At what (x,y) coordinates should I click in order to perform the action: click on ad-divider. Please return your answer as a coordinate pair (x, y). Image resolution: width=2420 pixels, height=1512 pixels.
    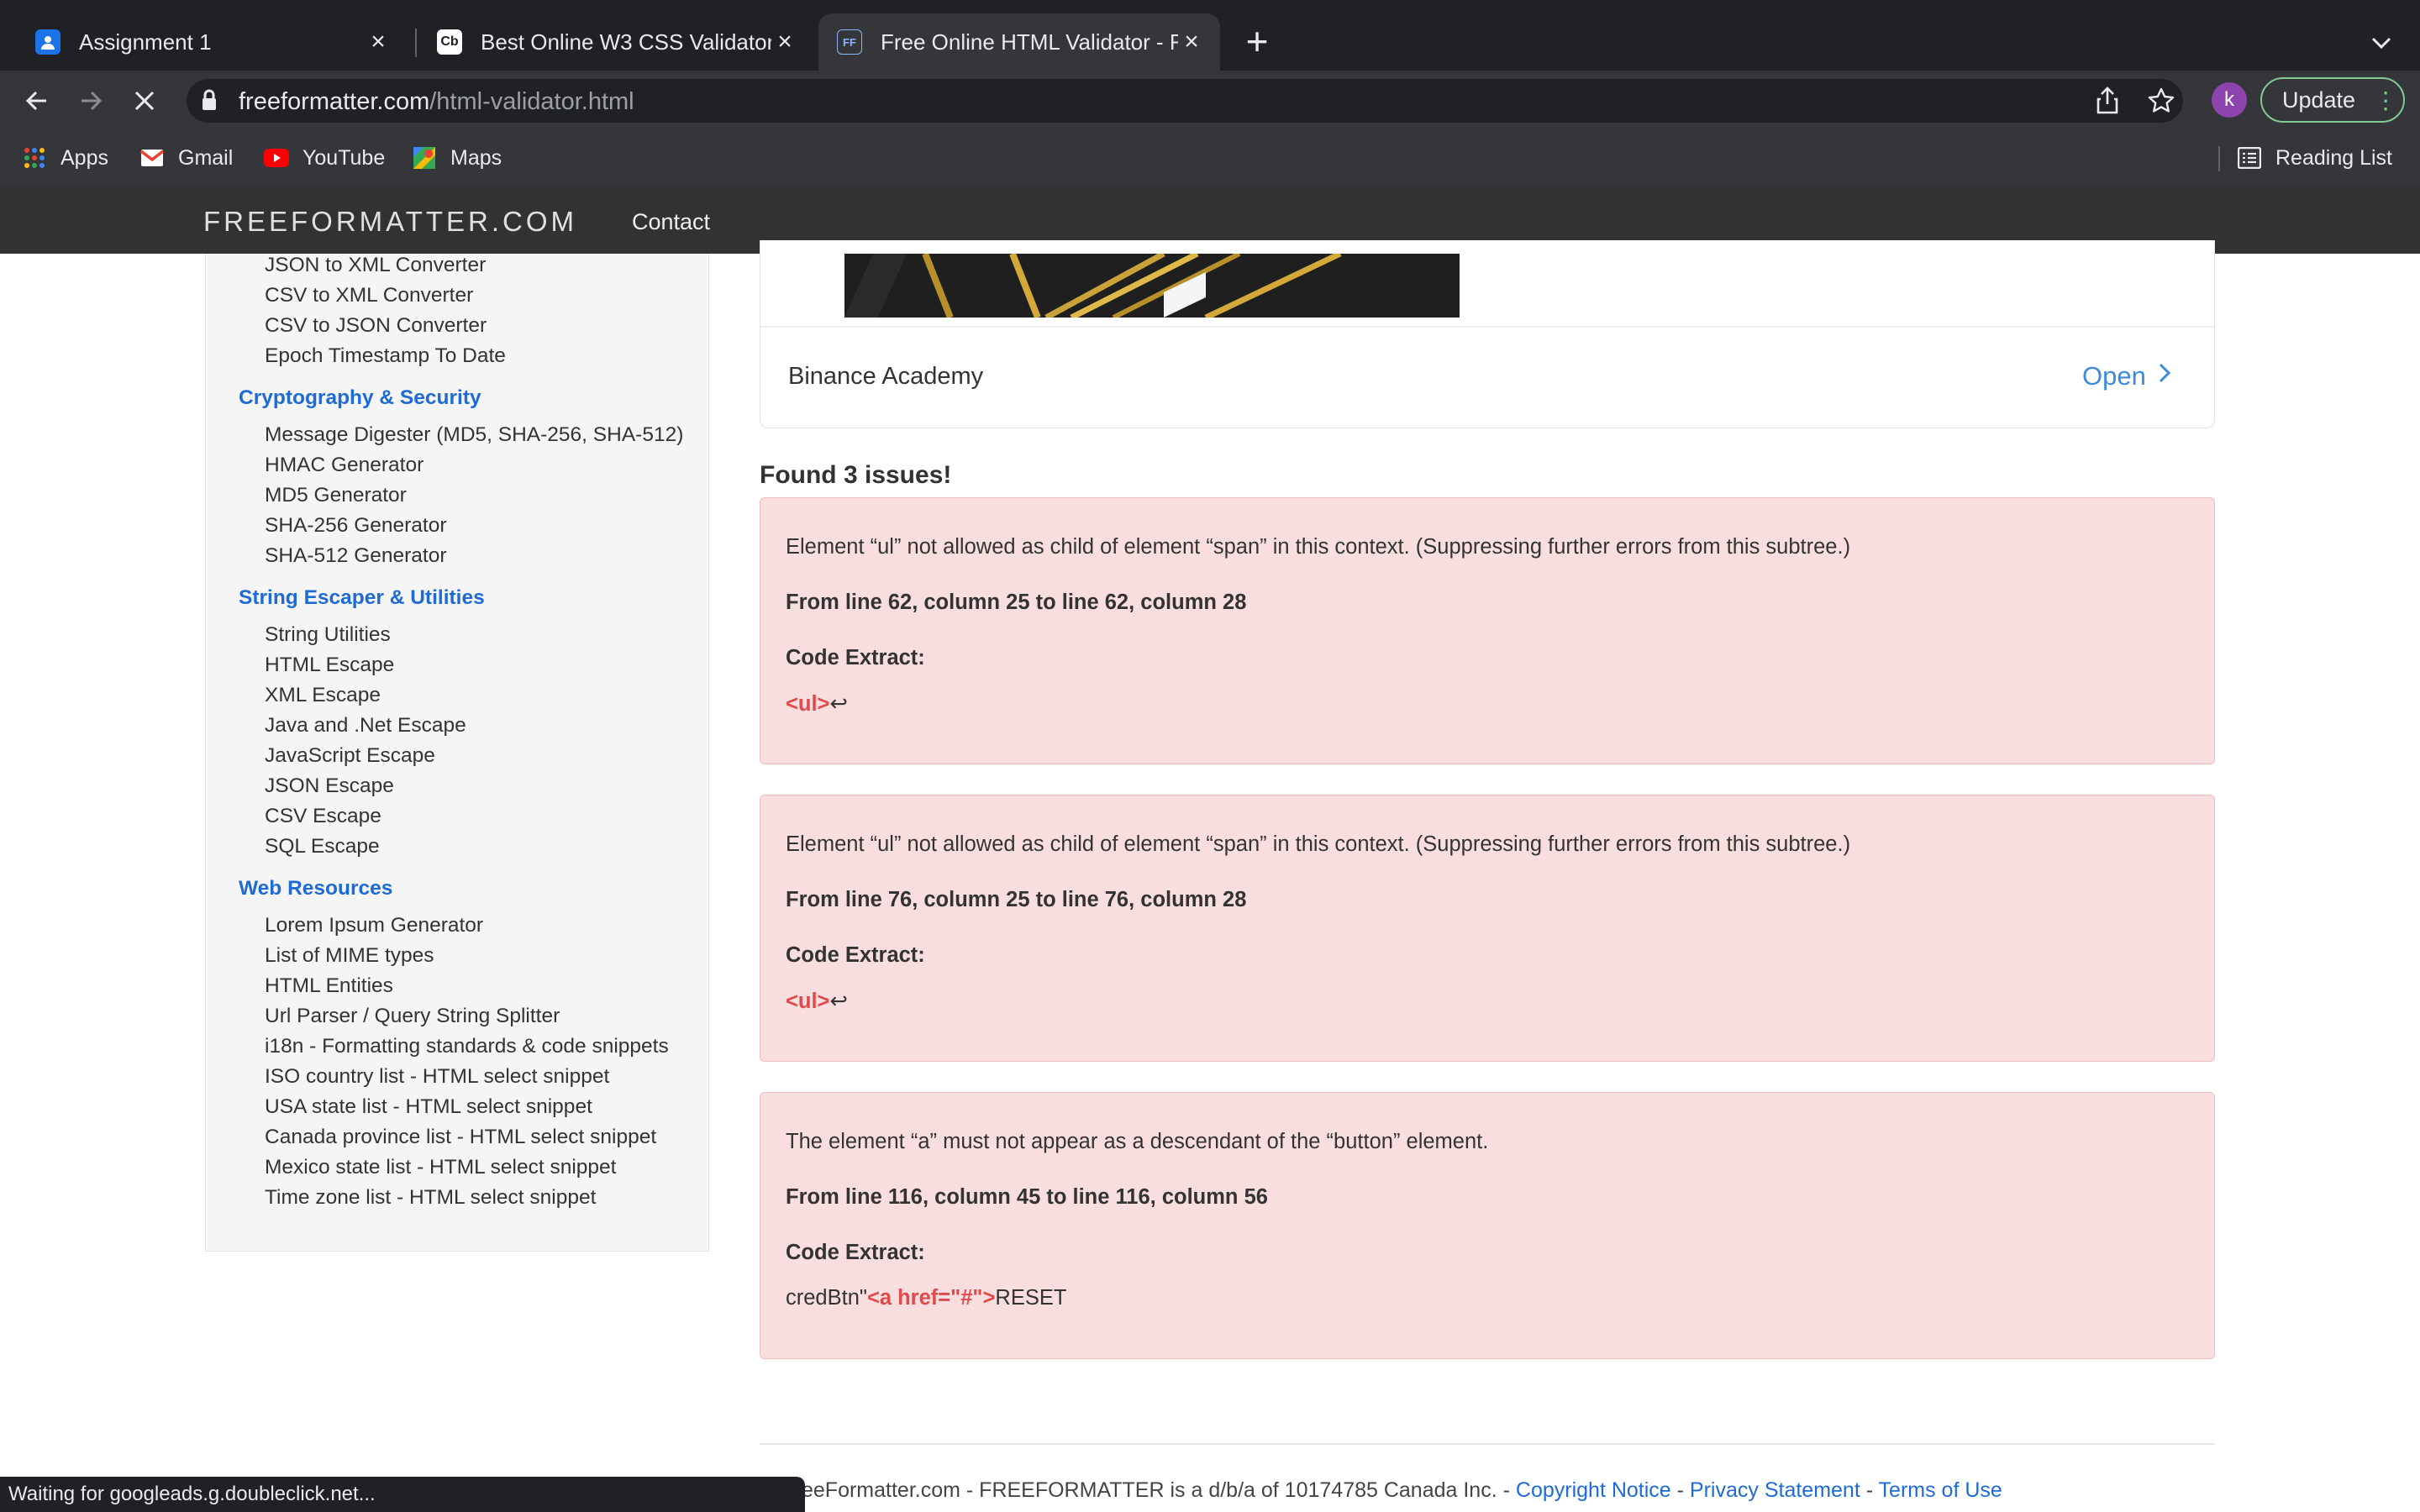
    Looking at the image, I should click on (1487, 327).